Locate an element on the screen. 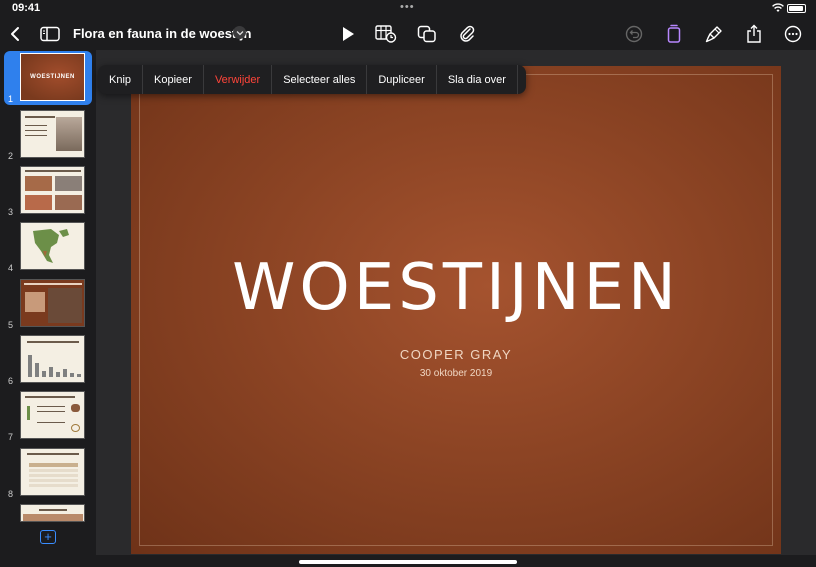  battery-icon is located at coordinates (796, 8).